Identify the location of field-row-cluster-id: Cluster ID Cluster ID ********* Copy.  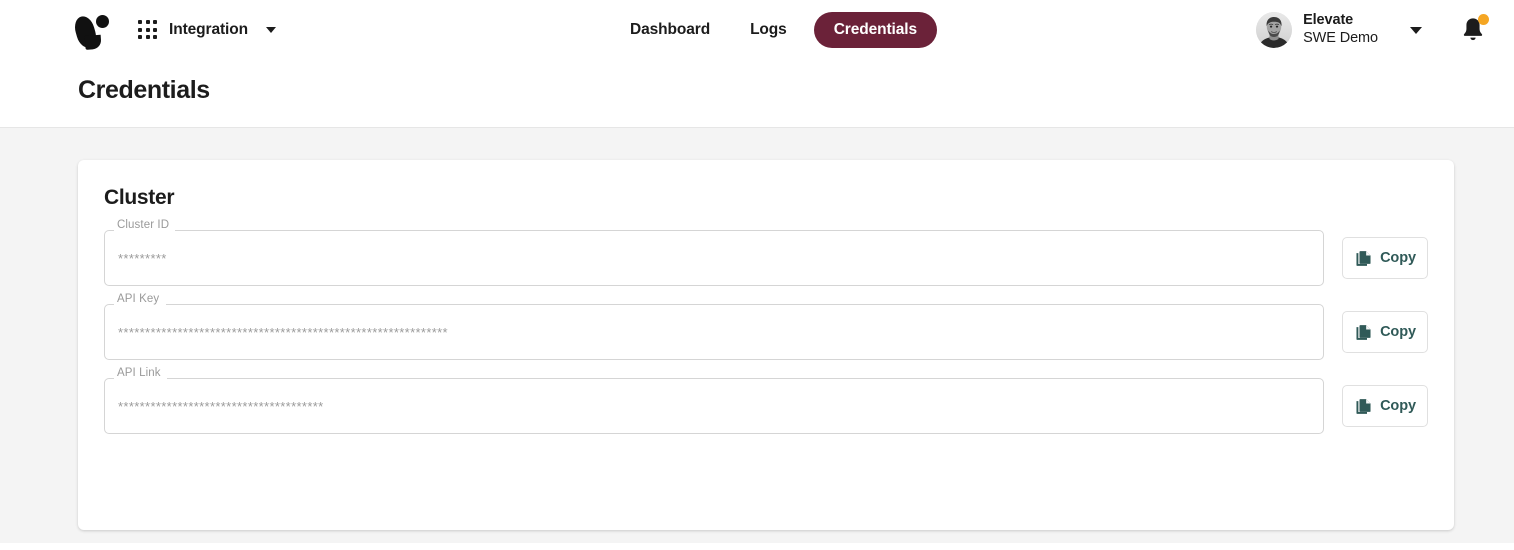
(766, 252).